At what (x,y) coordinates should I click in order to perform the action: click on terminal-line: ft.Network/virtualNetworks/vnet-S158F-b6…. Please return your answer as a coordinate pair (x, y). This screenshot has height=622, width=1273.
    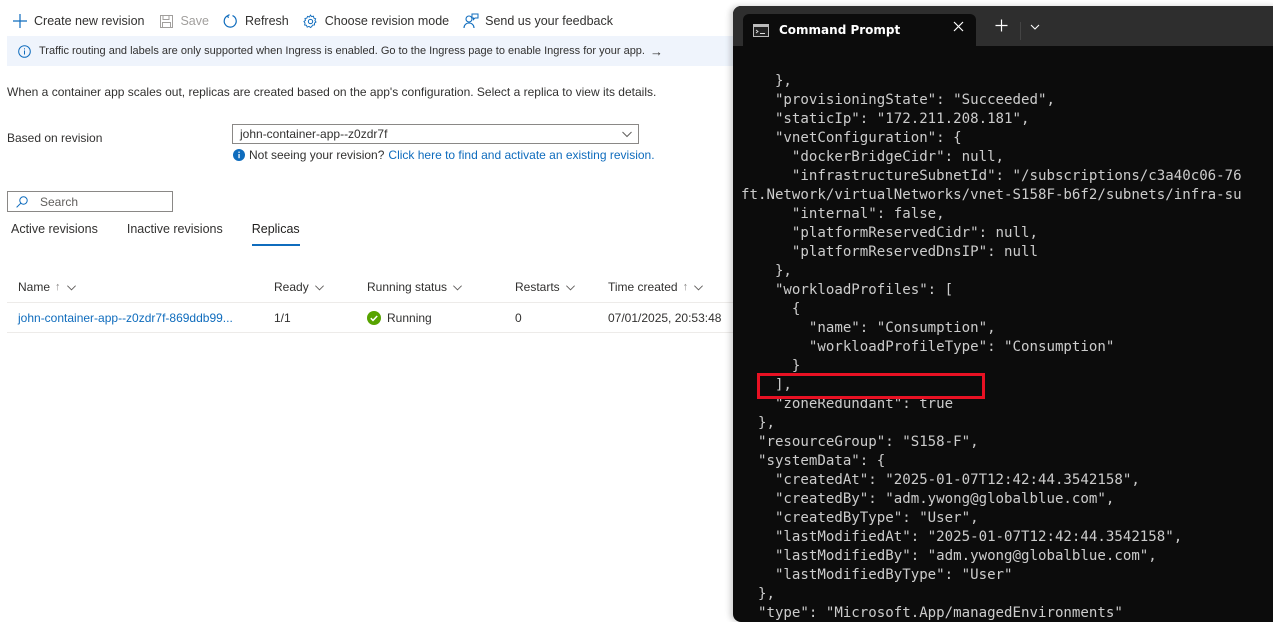
    Looking at the image, I should click on (991, 195).